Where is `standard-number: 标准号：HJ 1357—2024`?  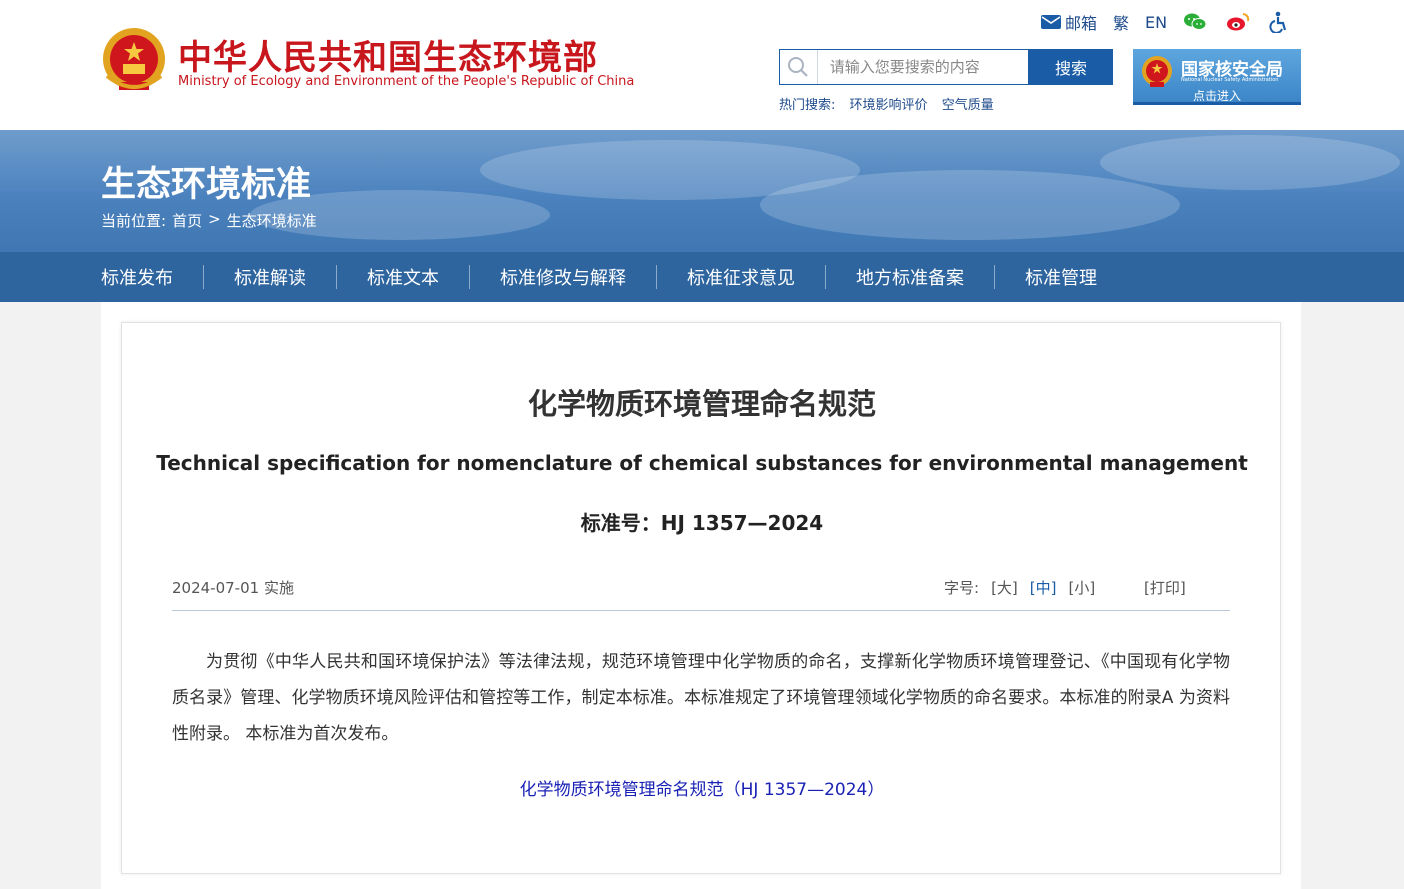
standard-number: 标准号：HJ 1357—2024 is located at coordinates (702, 523).